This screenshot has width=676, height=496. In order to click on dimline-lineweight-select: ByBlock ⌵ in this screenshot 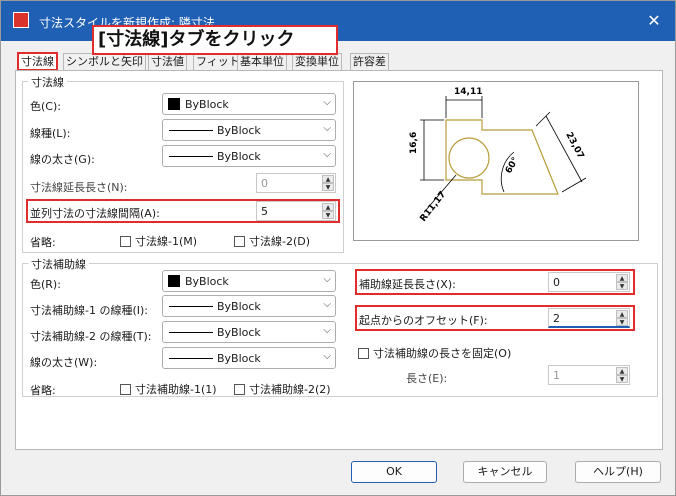, I will do `click(249, 156)`.